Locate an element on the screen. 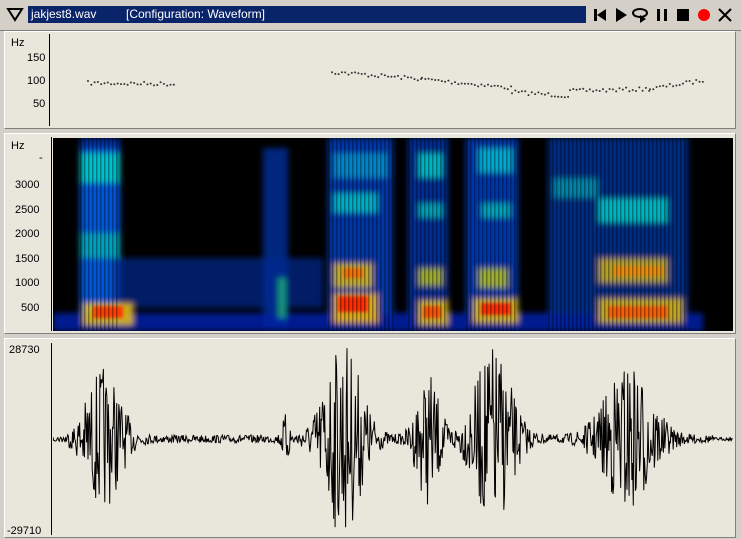  loop-play-icon is located at coordinates (641, 15).